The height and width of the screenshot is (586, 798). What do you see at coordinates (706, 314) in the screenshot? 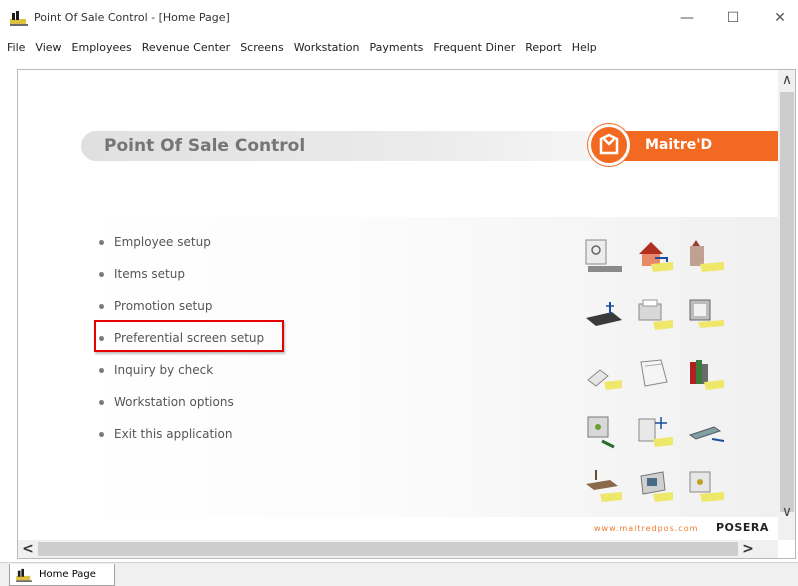
I see `monitor-icon` at bounding box center [706, 314].